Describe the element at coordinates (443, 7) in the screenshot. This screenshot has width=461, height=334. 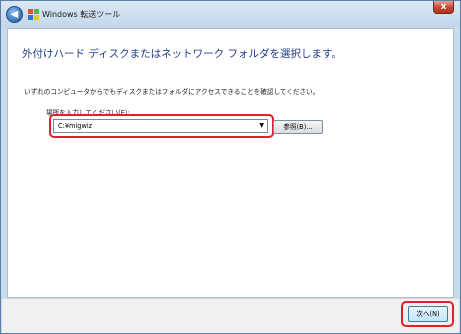
I see `close-button: x` at that location.